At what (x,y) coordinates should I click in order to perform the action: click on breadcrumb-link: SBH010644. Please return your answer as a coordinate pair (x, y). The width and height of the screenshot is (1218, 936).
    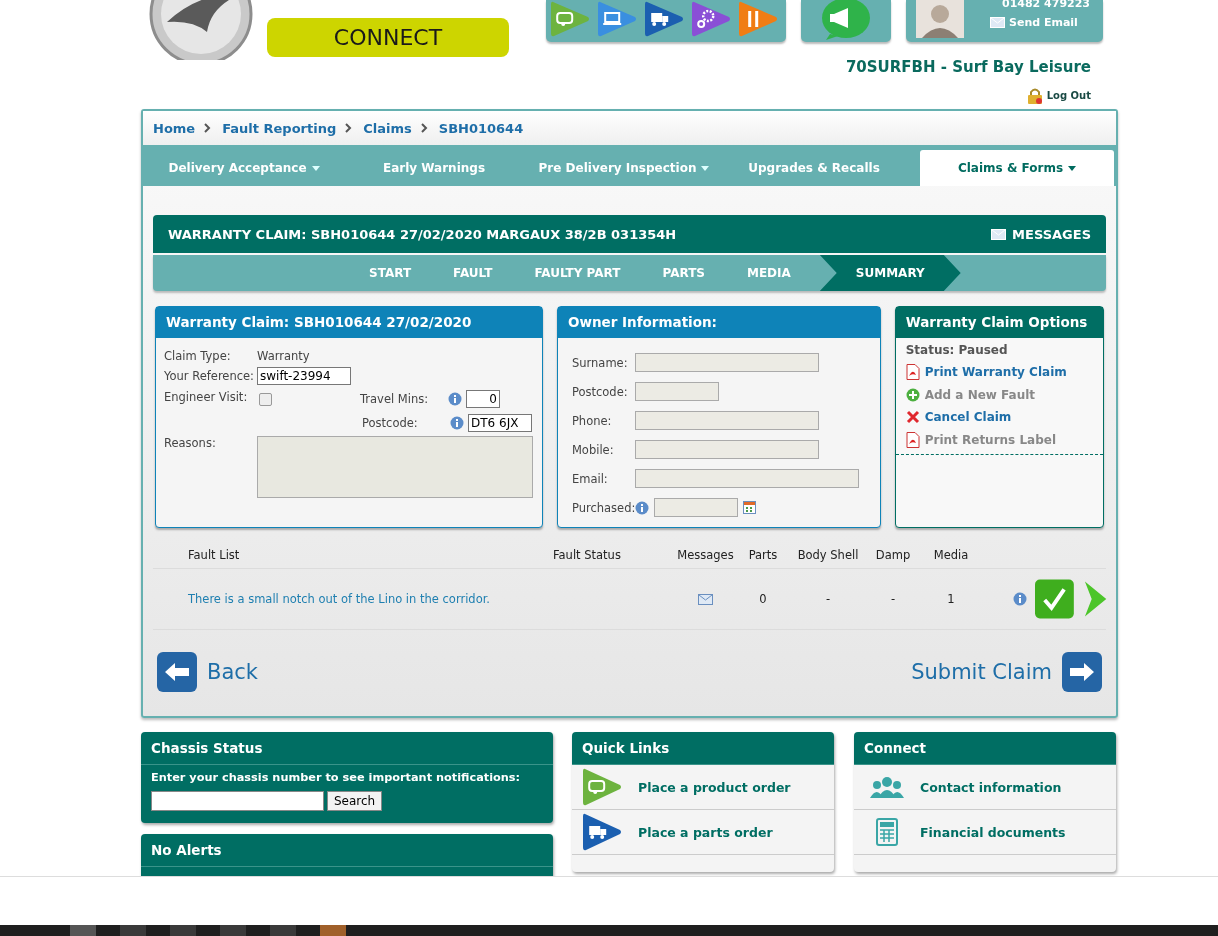
    Looking at the image, I should click on (481, 128).